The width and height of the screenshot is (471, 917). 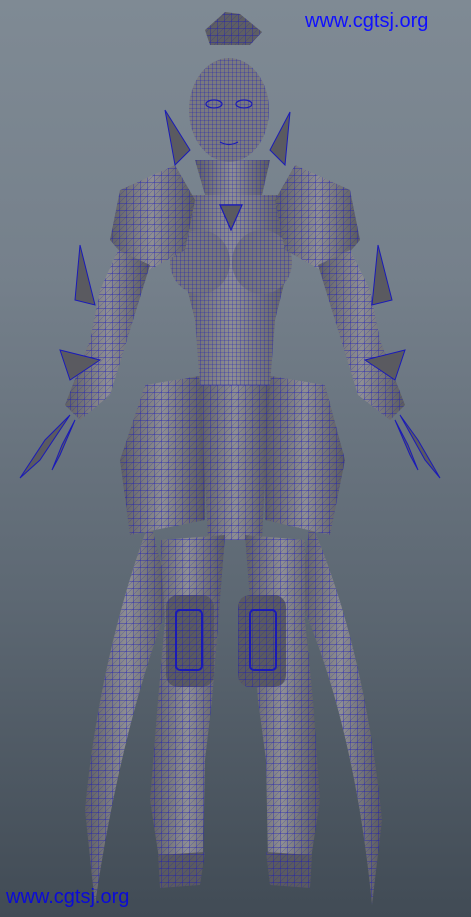 I want to click on watermark-bottom-left: www.cgtsj.org, so click(x=68, y=897).